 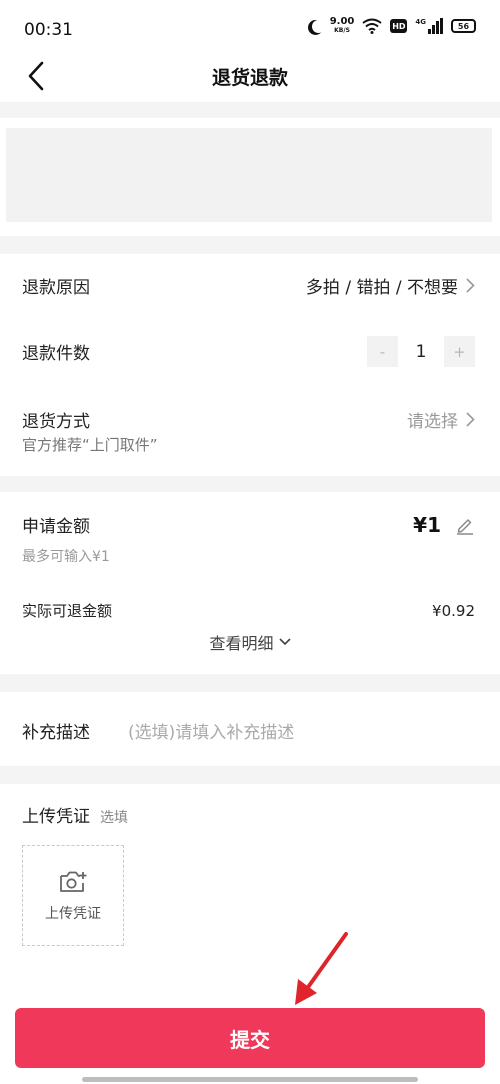 I want to click on max-amount-hint: 最多可输入¥1, so click(x=66, y=557).